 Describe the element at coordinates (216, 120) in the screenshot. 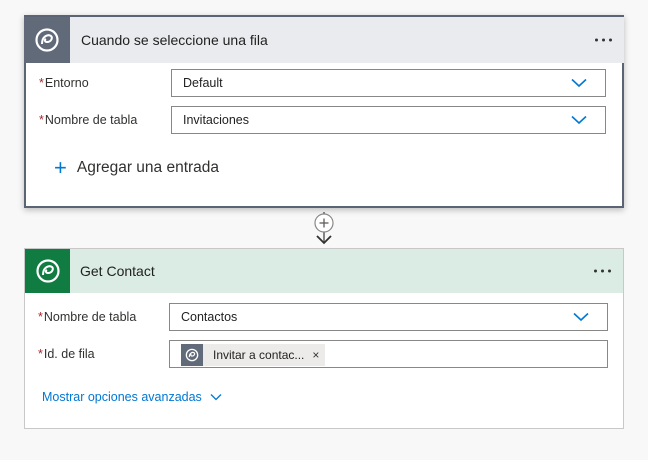

I see `table-name-value: Invitaciones` at that location.